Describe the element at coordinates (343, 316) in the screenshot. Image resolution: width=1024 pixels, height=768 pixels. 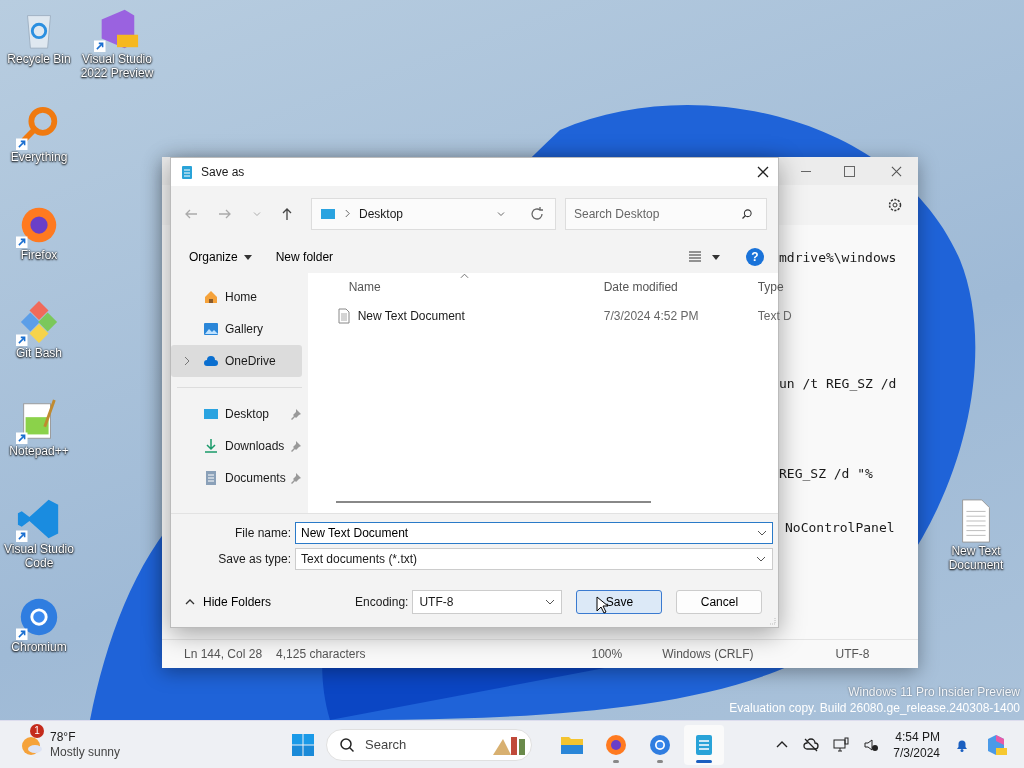
I see `text-file-icon` at that location.